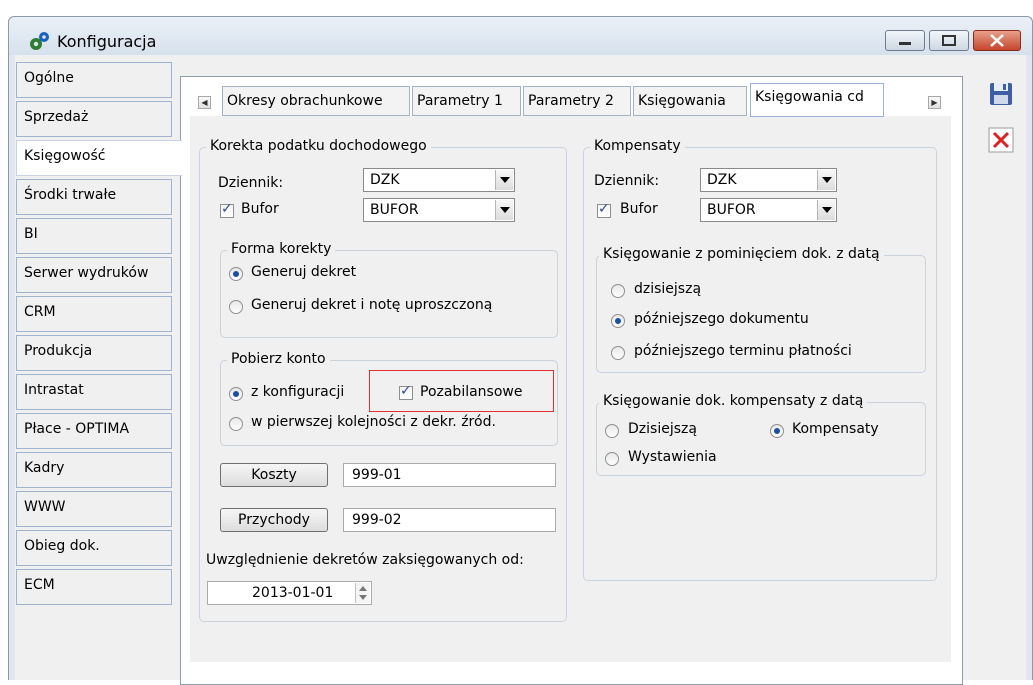 The image size is (1033, 685). What do you see at coordinates (817, 100) in the screenshot?
I see `tab-ksiegowania-cd: Księgowania cd` at bounding box center [817, 100].